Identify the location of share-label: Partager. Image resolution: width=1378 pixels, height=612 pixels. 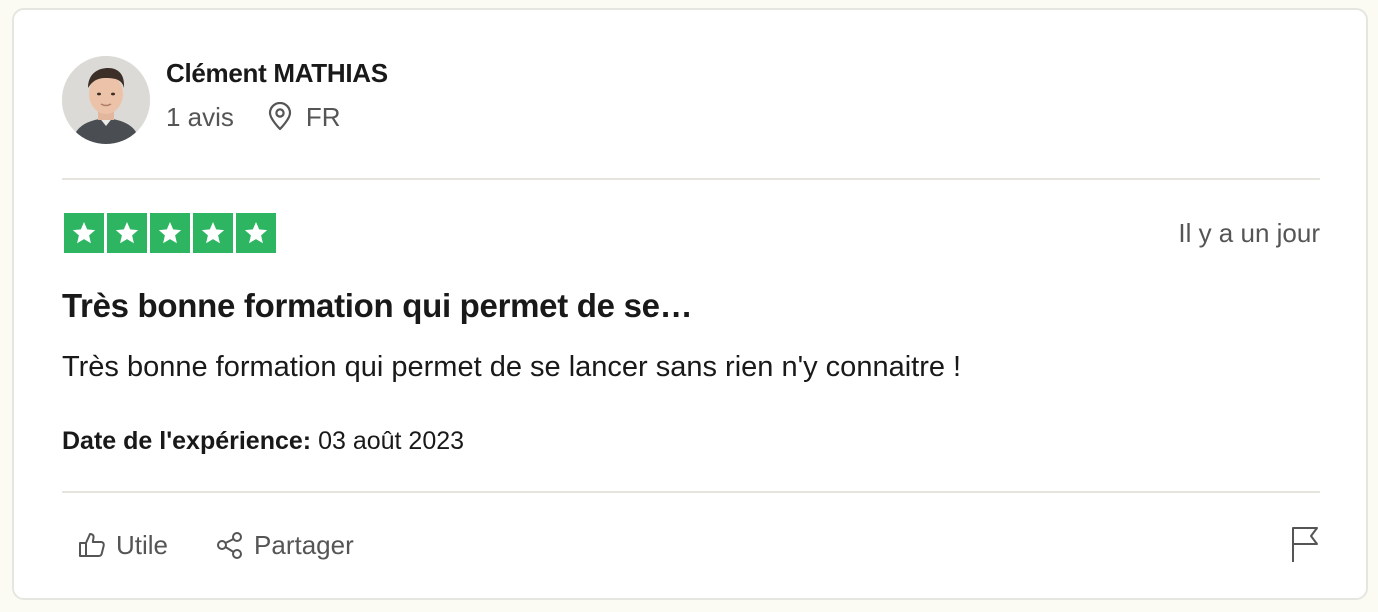
(304, 545).